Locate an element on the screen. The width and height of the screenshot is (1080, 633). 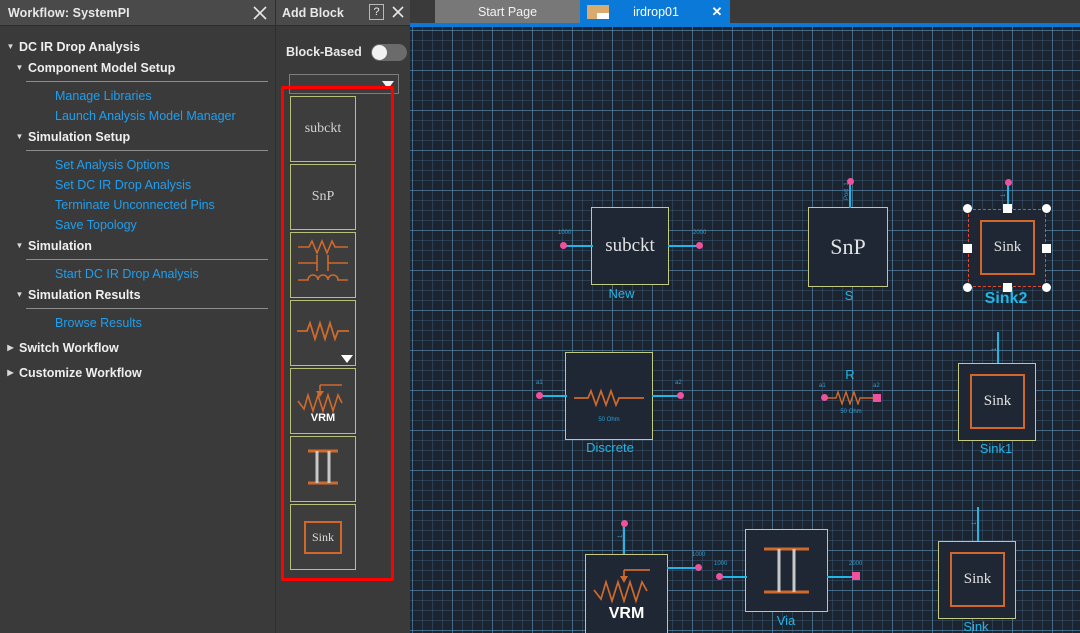
tree-link-browse-results: Browse Results is located at coordinates (137, 323).